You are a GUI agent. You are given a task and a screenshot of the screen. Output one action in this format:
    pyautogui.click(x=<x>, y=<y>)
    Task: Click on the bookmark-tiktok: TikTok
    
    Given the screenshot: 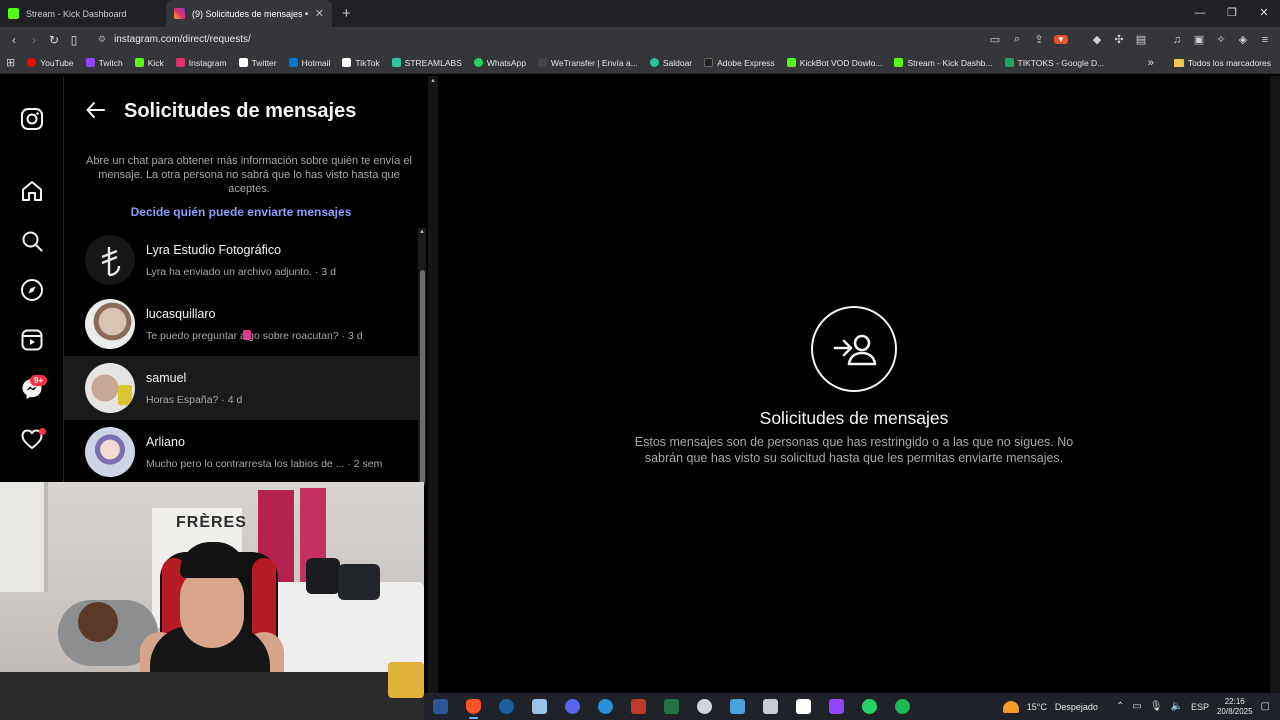 What is the action you would take?
    pyautogui.click(x=361, y=63)
    